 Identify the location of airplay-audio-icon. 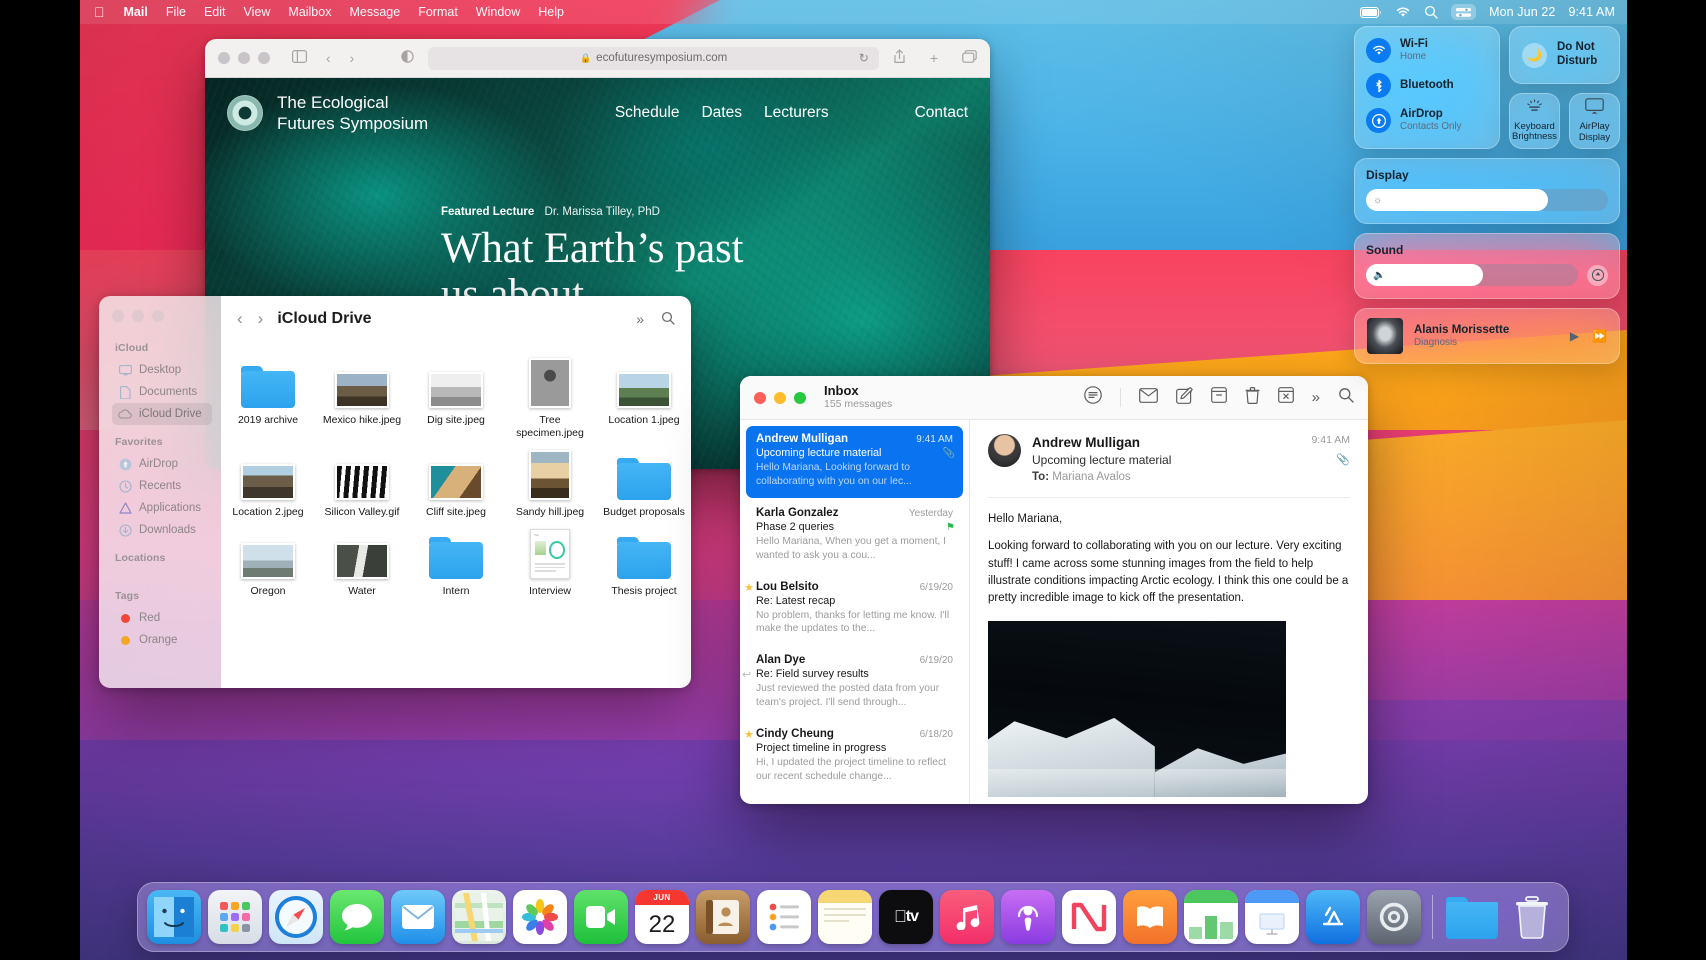
(1597, 275).